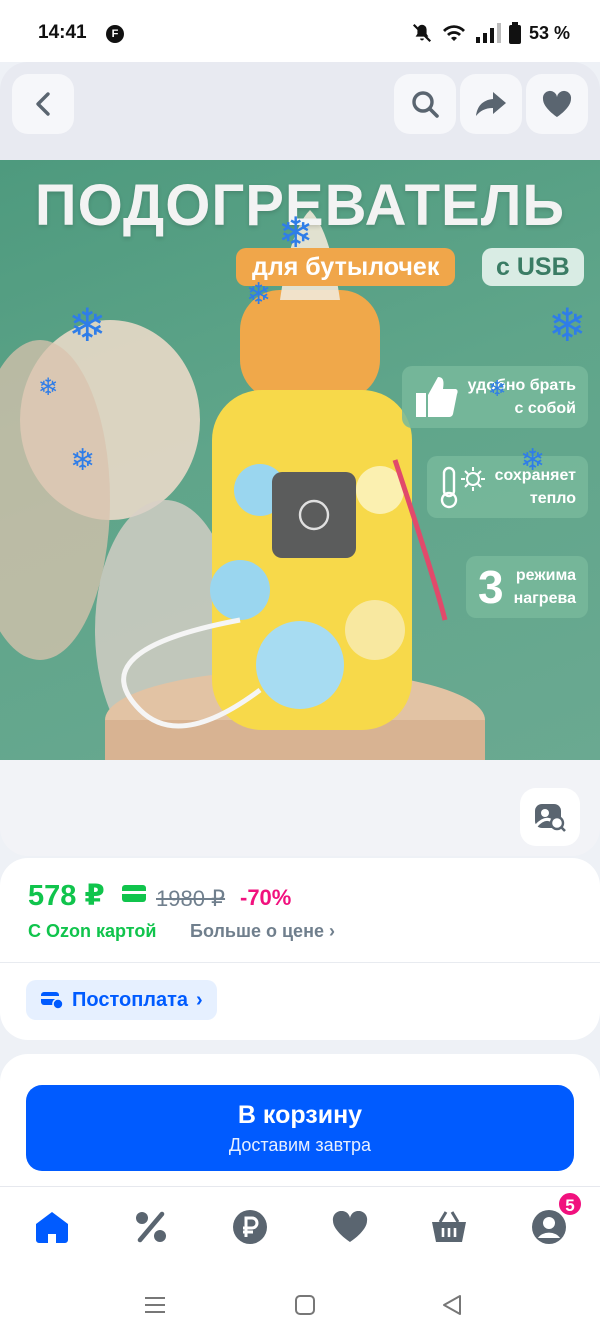  Describe the element at coordinates (66, 896) in the screenshot. I see `price-current: 578 ₽` at that location.